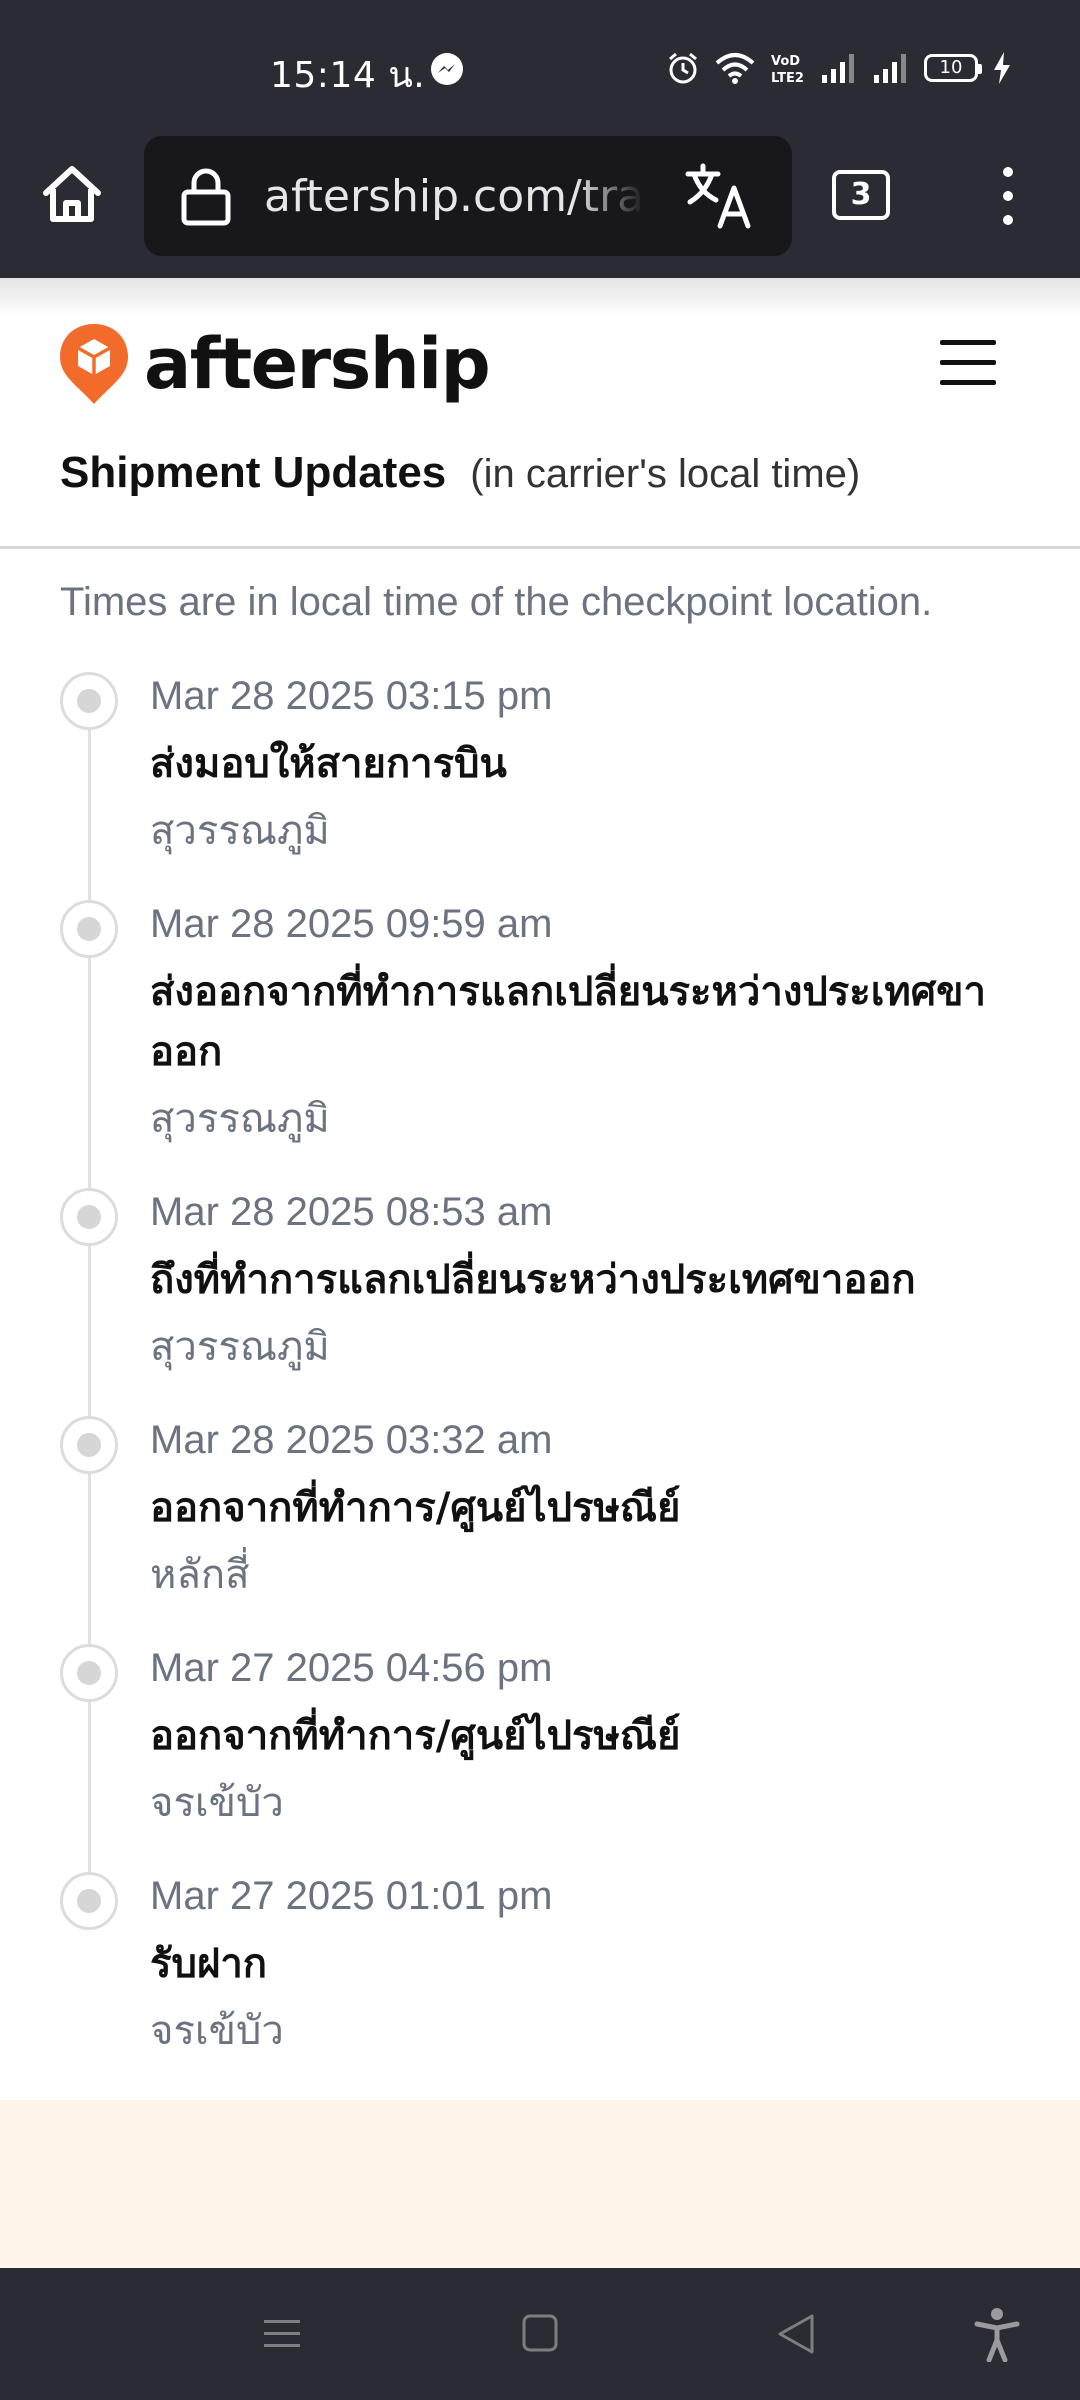  What do you see at coordinates (540, 2334) in the screenshot?
I see `home-square-icon` at bounding box center [540, 2334].